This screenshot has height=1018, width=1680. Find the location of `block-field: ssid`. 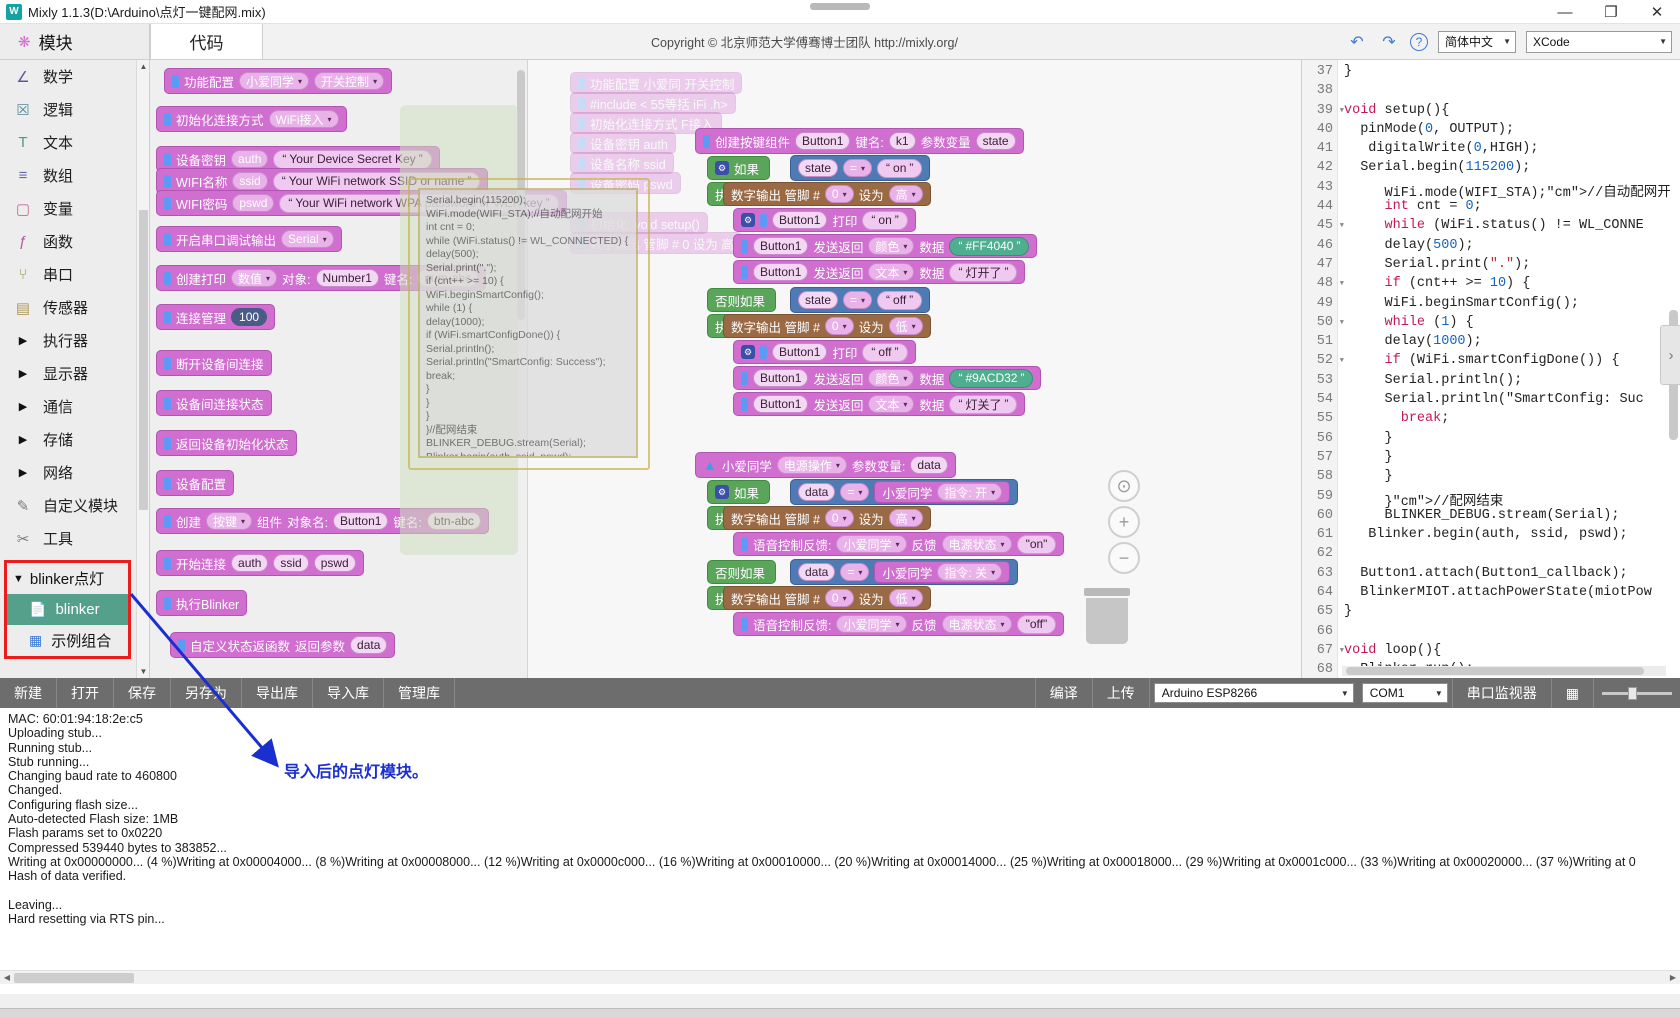

block-field: ssid is located at coordinates (250, 181).